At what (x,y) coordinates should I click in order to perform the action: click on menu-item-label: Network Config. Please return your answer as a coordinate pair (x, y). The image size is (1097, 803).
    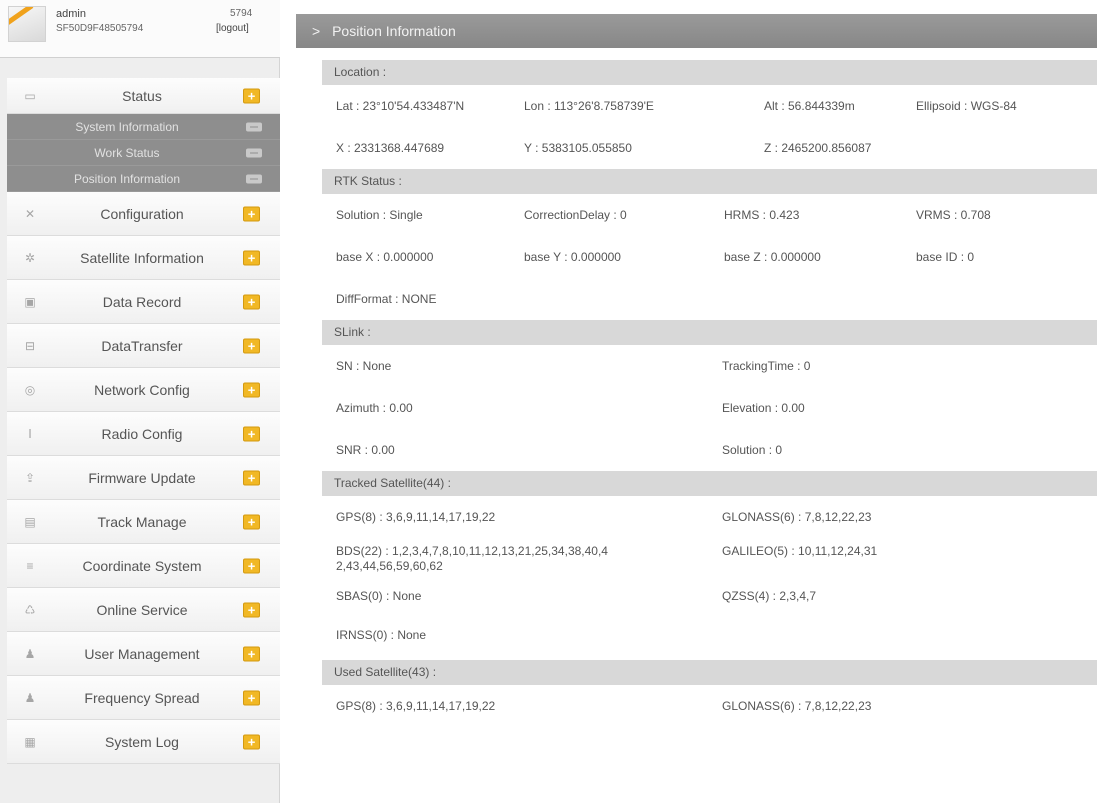
    Looking at the image, I should click on (142, 389).